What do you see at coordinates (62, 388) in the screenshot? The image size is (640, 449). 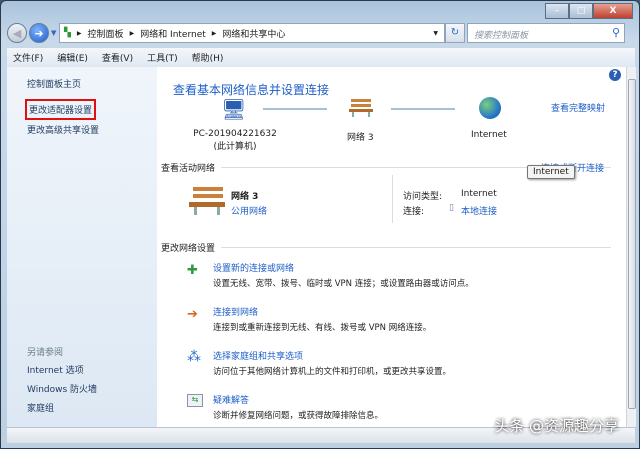 I see `sidebar-windows-firewall: Windows 防火墙` at bounding box center [62, 388].